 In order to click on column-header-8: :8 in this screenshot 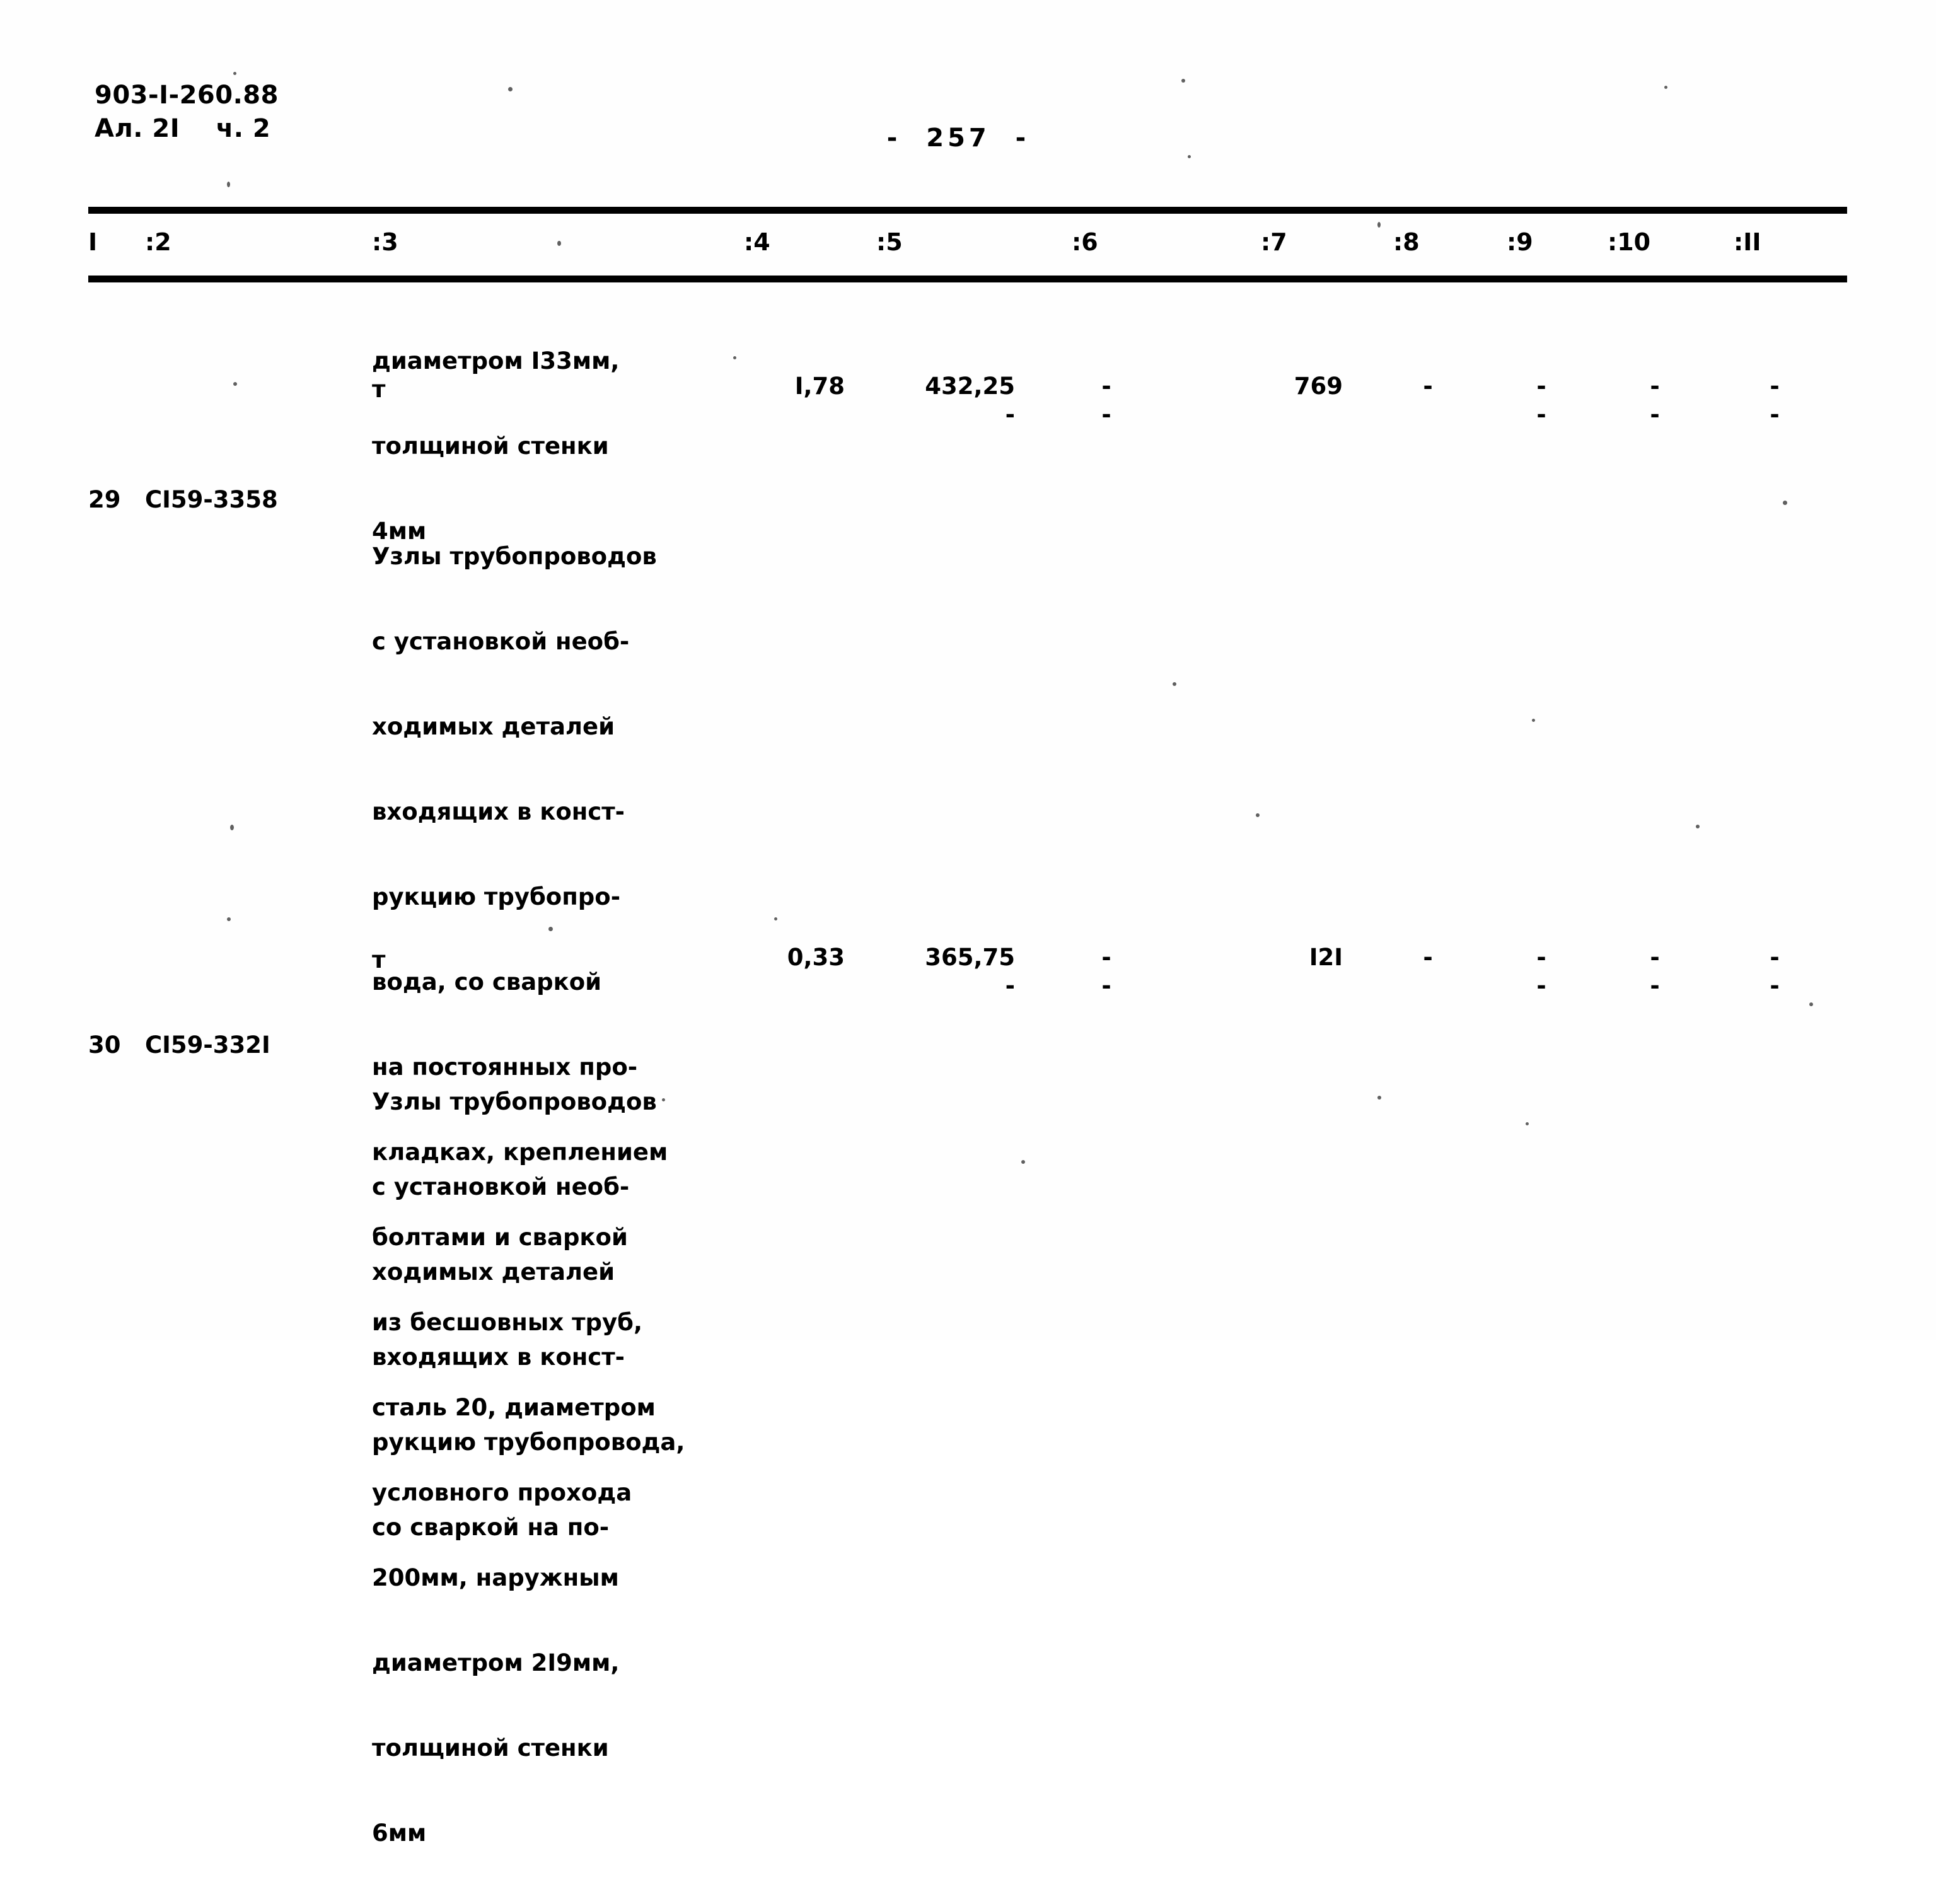, I will do `click(1406, 242)`.